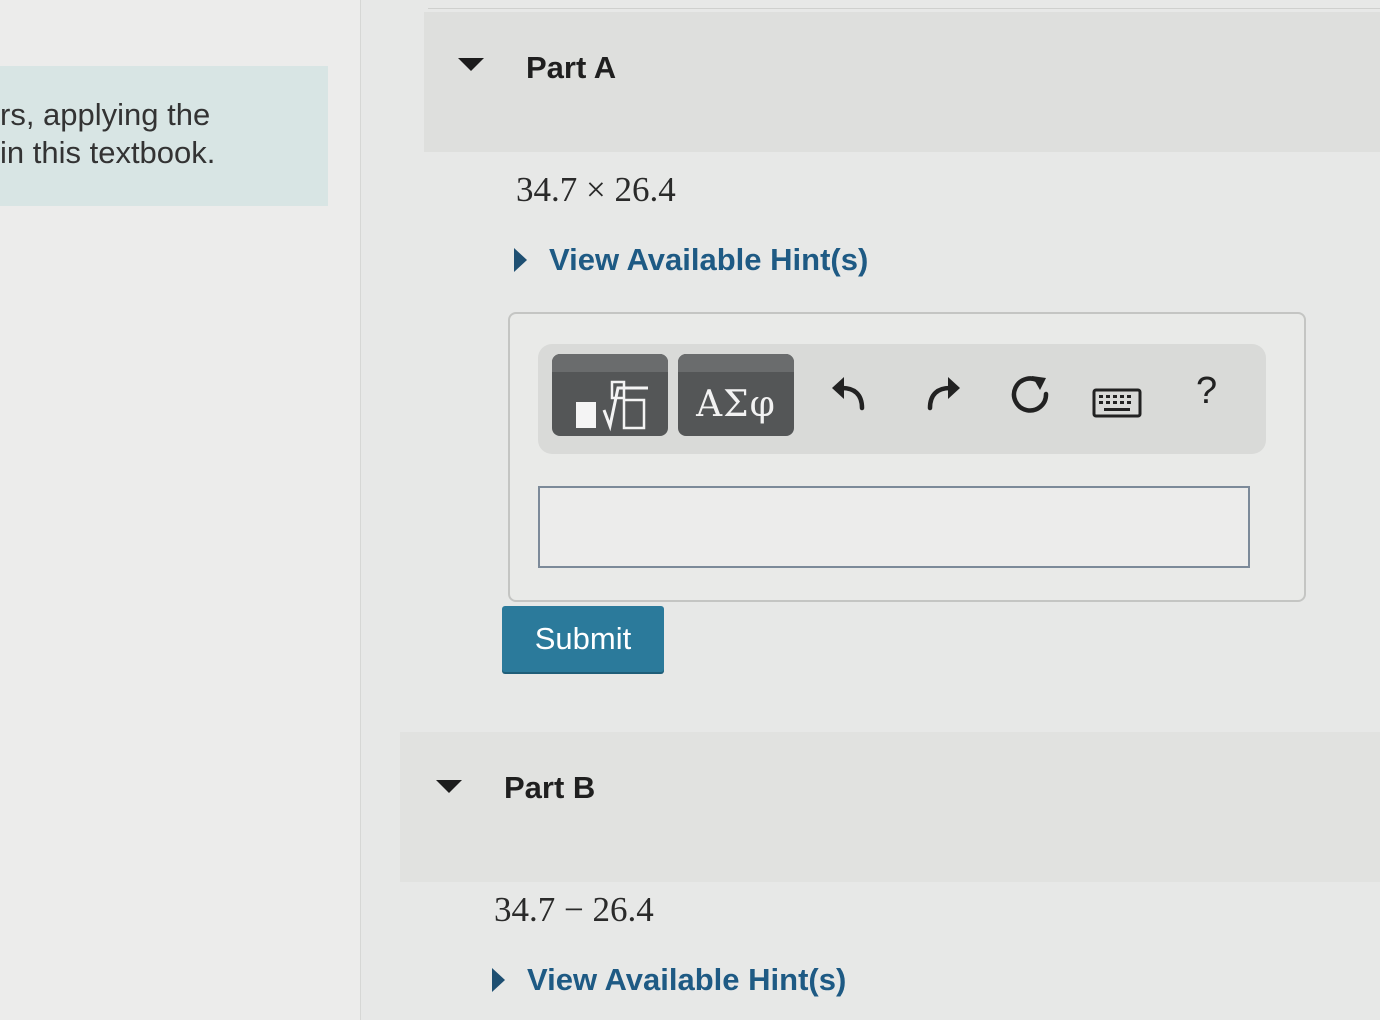  I want to click on undo-icon, so click(850, 394).